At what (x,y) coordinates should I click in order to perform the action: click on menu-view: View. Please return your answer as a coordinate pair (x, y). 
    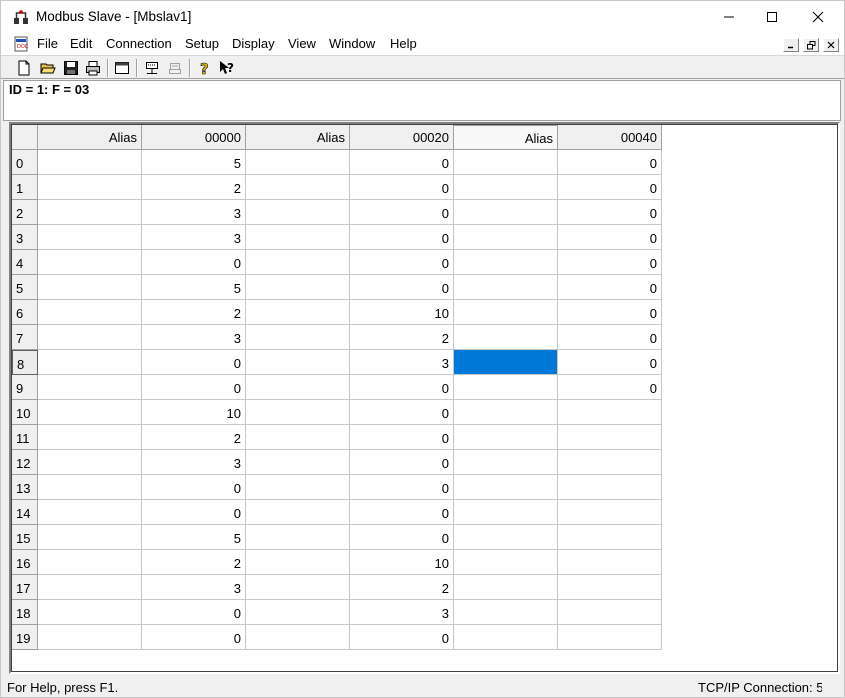
    Looking at the image, I should click on (302, 43).